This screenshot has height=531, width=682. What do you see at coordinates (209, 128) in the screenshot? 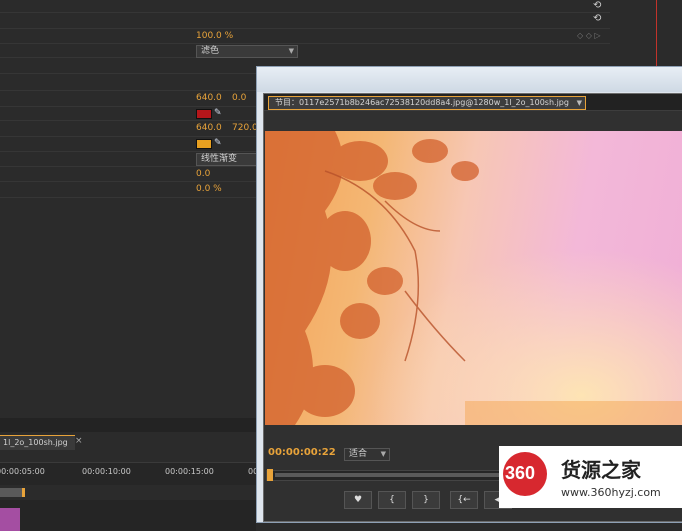
I see `end-x-value: 640.0` at bounding box center [209, 128].